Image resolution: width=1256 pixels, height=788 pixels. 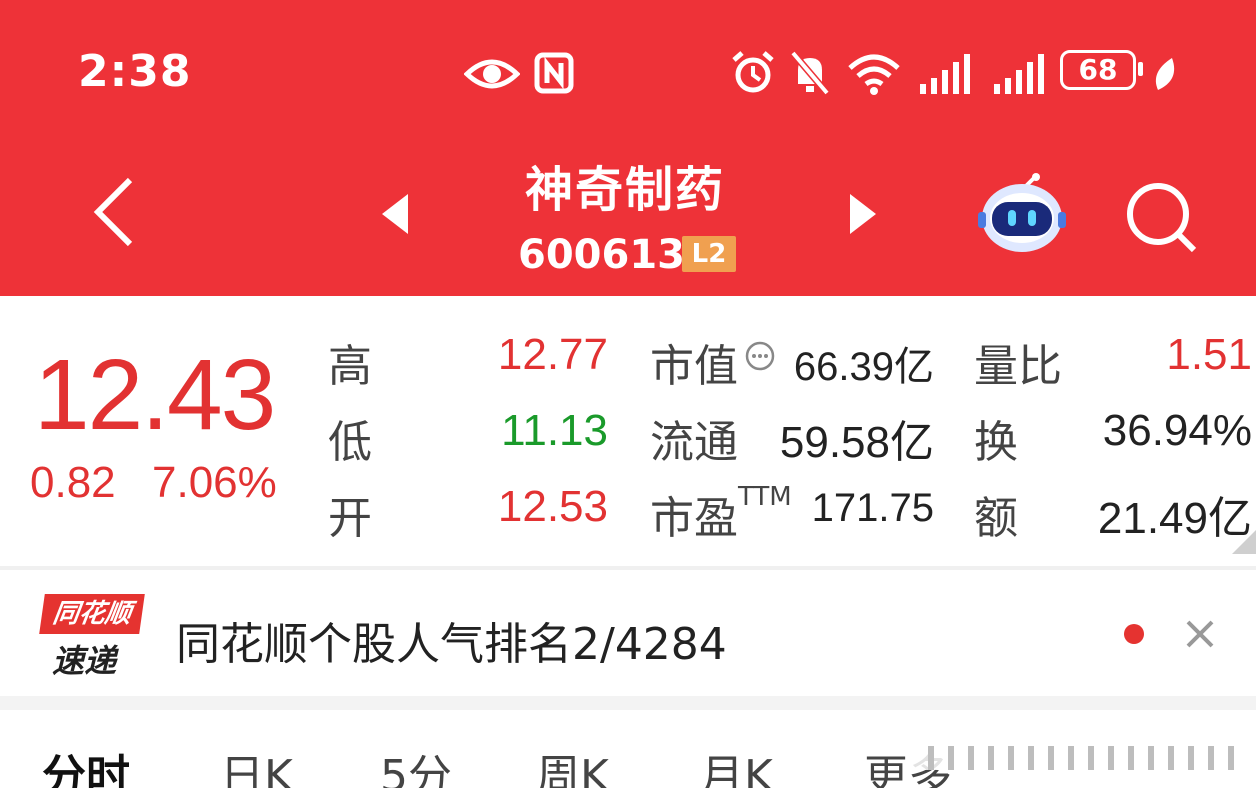 I want to click on open-label: 开, so click(x=350, y=518).